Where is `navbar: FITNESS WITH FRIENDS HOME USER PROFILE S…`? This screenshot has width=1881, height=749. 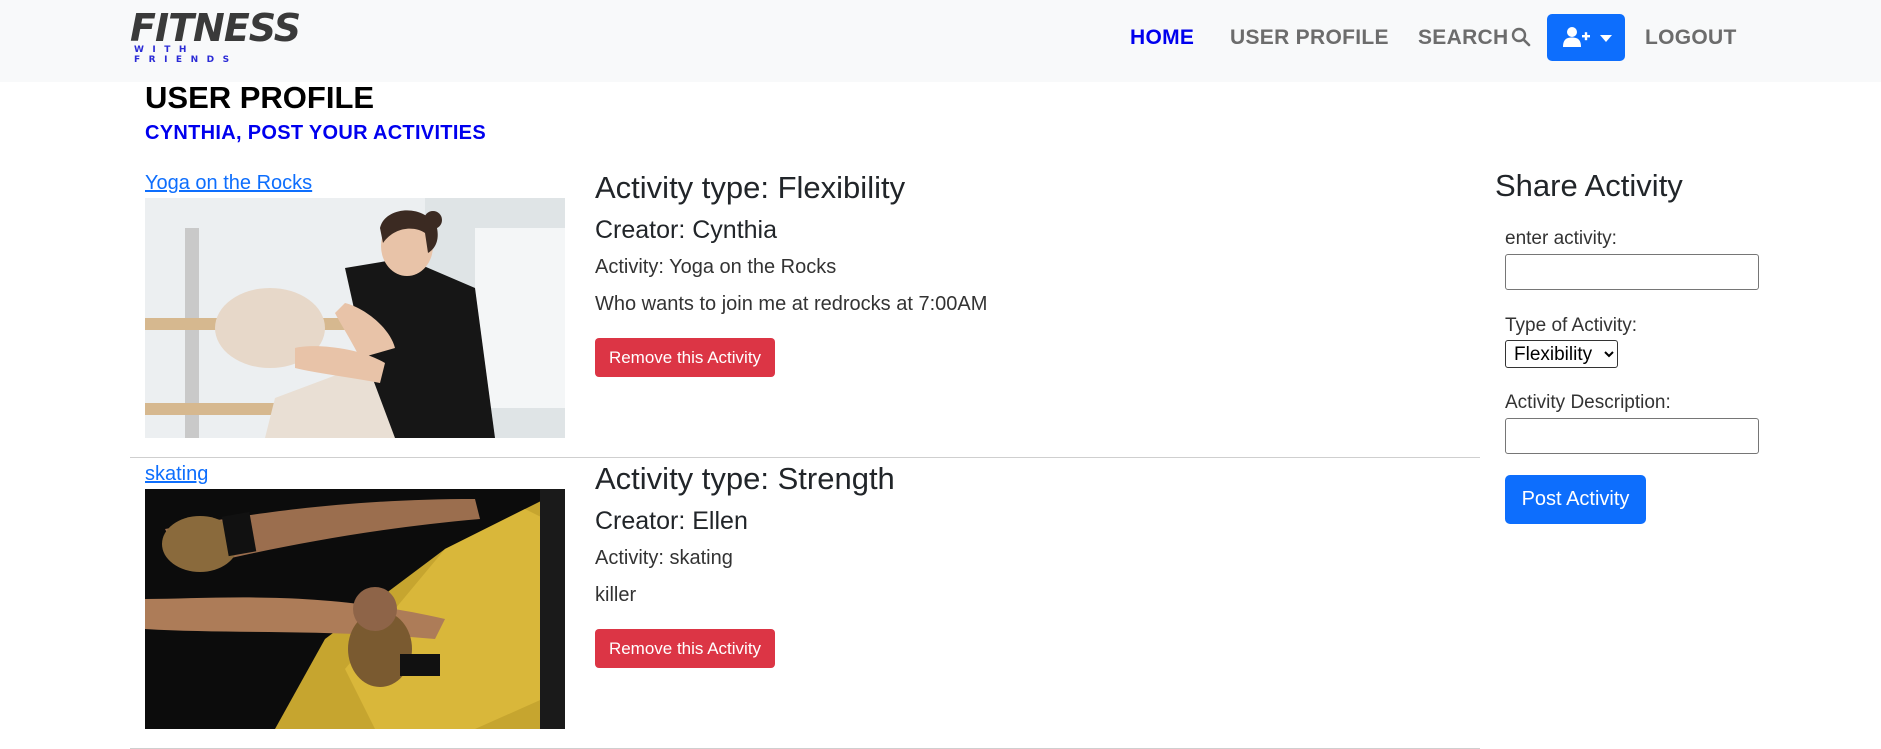 navbar: FITNESS WITH FRIENDS HOME USER PROFILE S… is located at coordinates (940, 41).